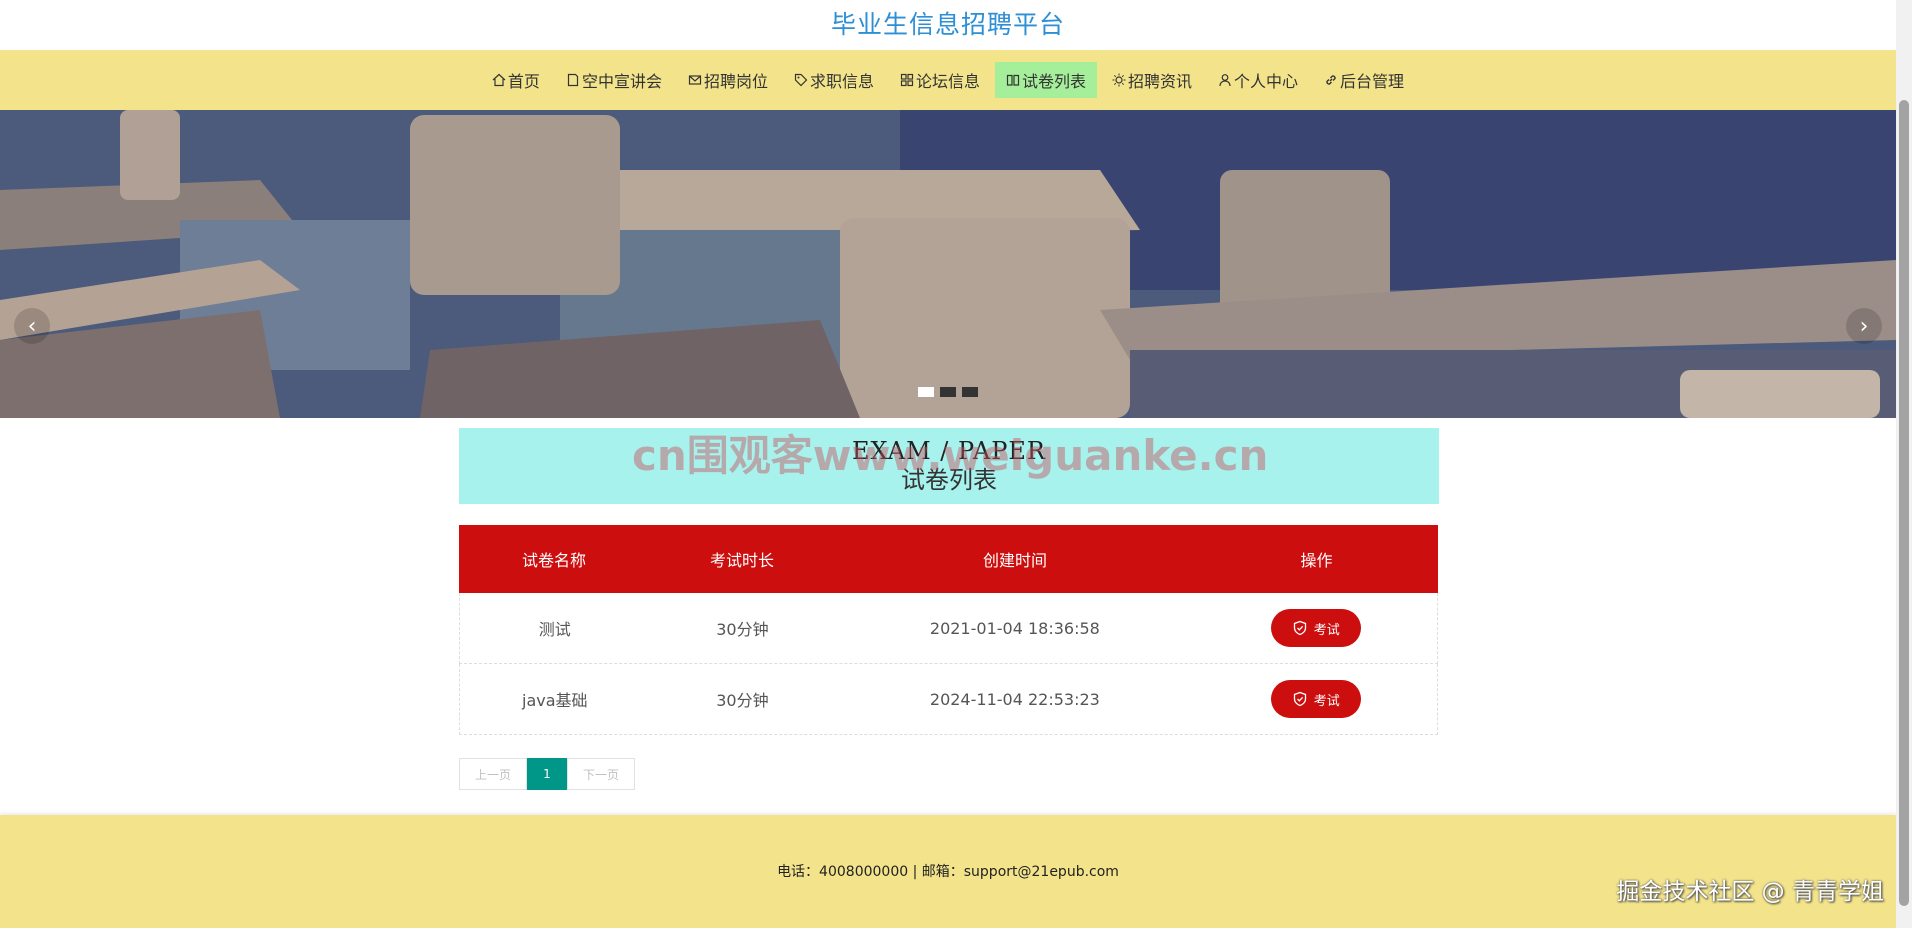 This screenshot has width=1912, height=928. Describe the element at coordinates (735, 81) in the screenshot. I see `nav-label: 招聘岗位` at that location.